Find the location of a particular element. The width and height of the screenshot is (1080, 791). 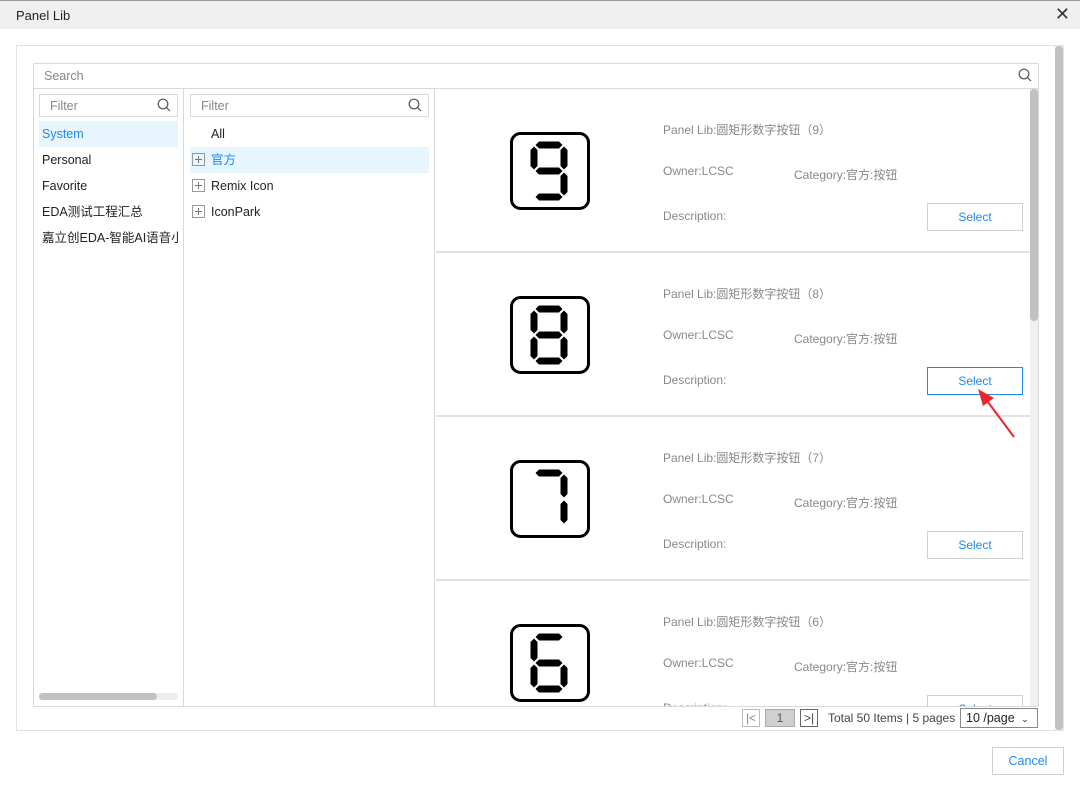

search-input: Search is located at coordinates (536, 76).